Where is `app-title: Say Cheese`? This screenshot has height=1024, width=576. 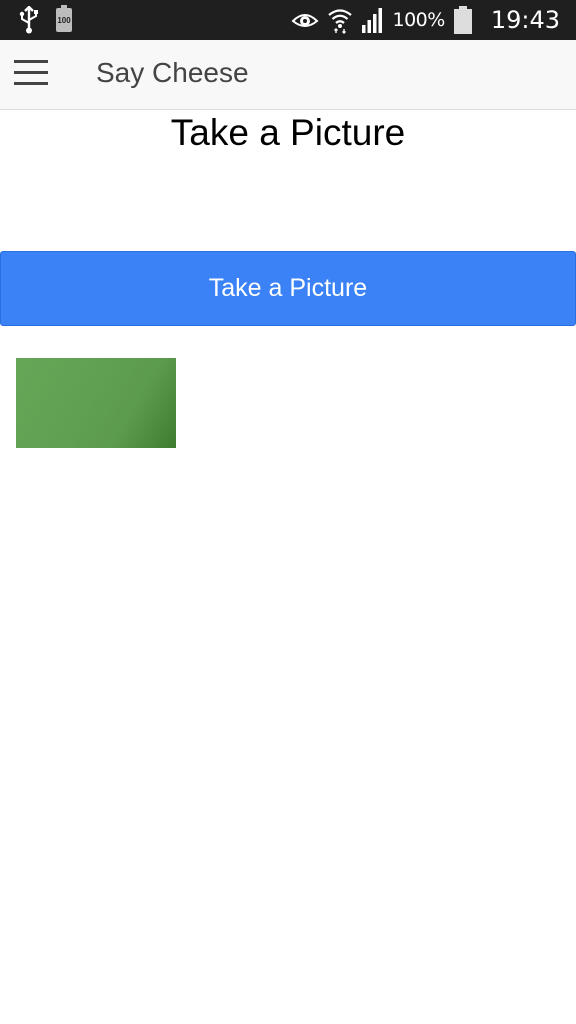
app-title: Say Cheese is located at coordinates (172, 72).